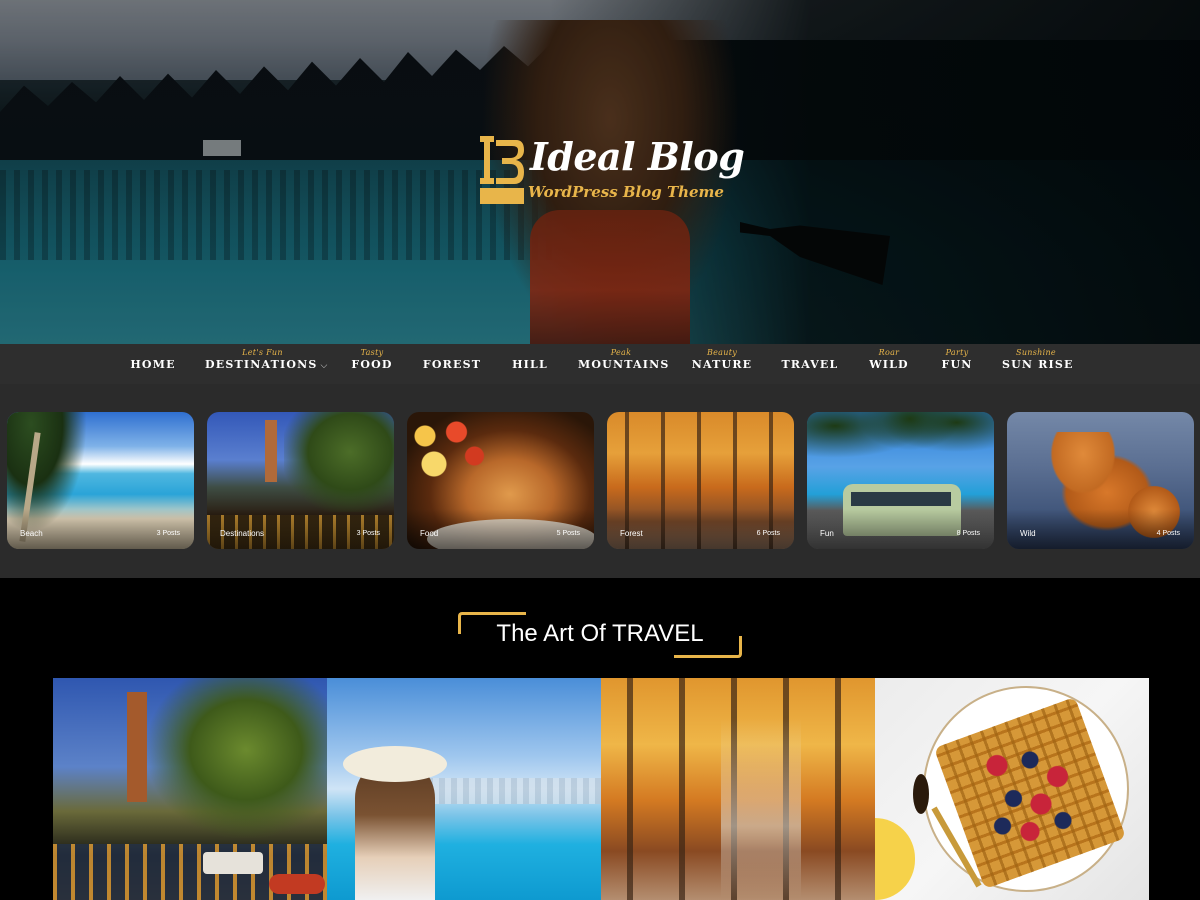  I want to click on gallery-item-waffle, so click(1012, 789).